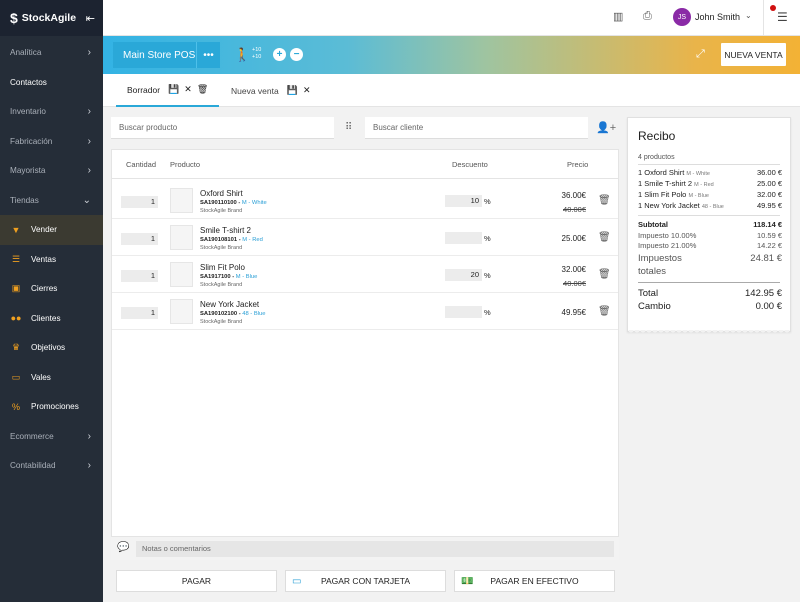 The width and height of the screenshot is (800, 602). I want to click on discount-input: 20, so click(463, 275).